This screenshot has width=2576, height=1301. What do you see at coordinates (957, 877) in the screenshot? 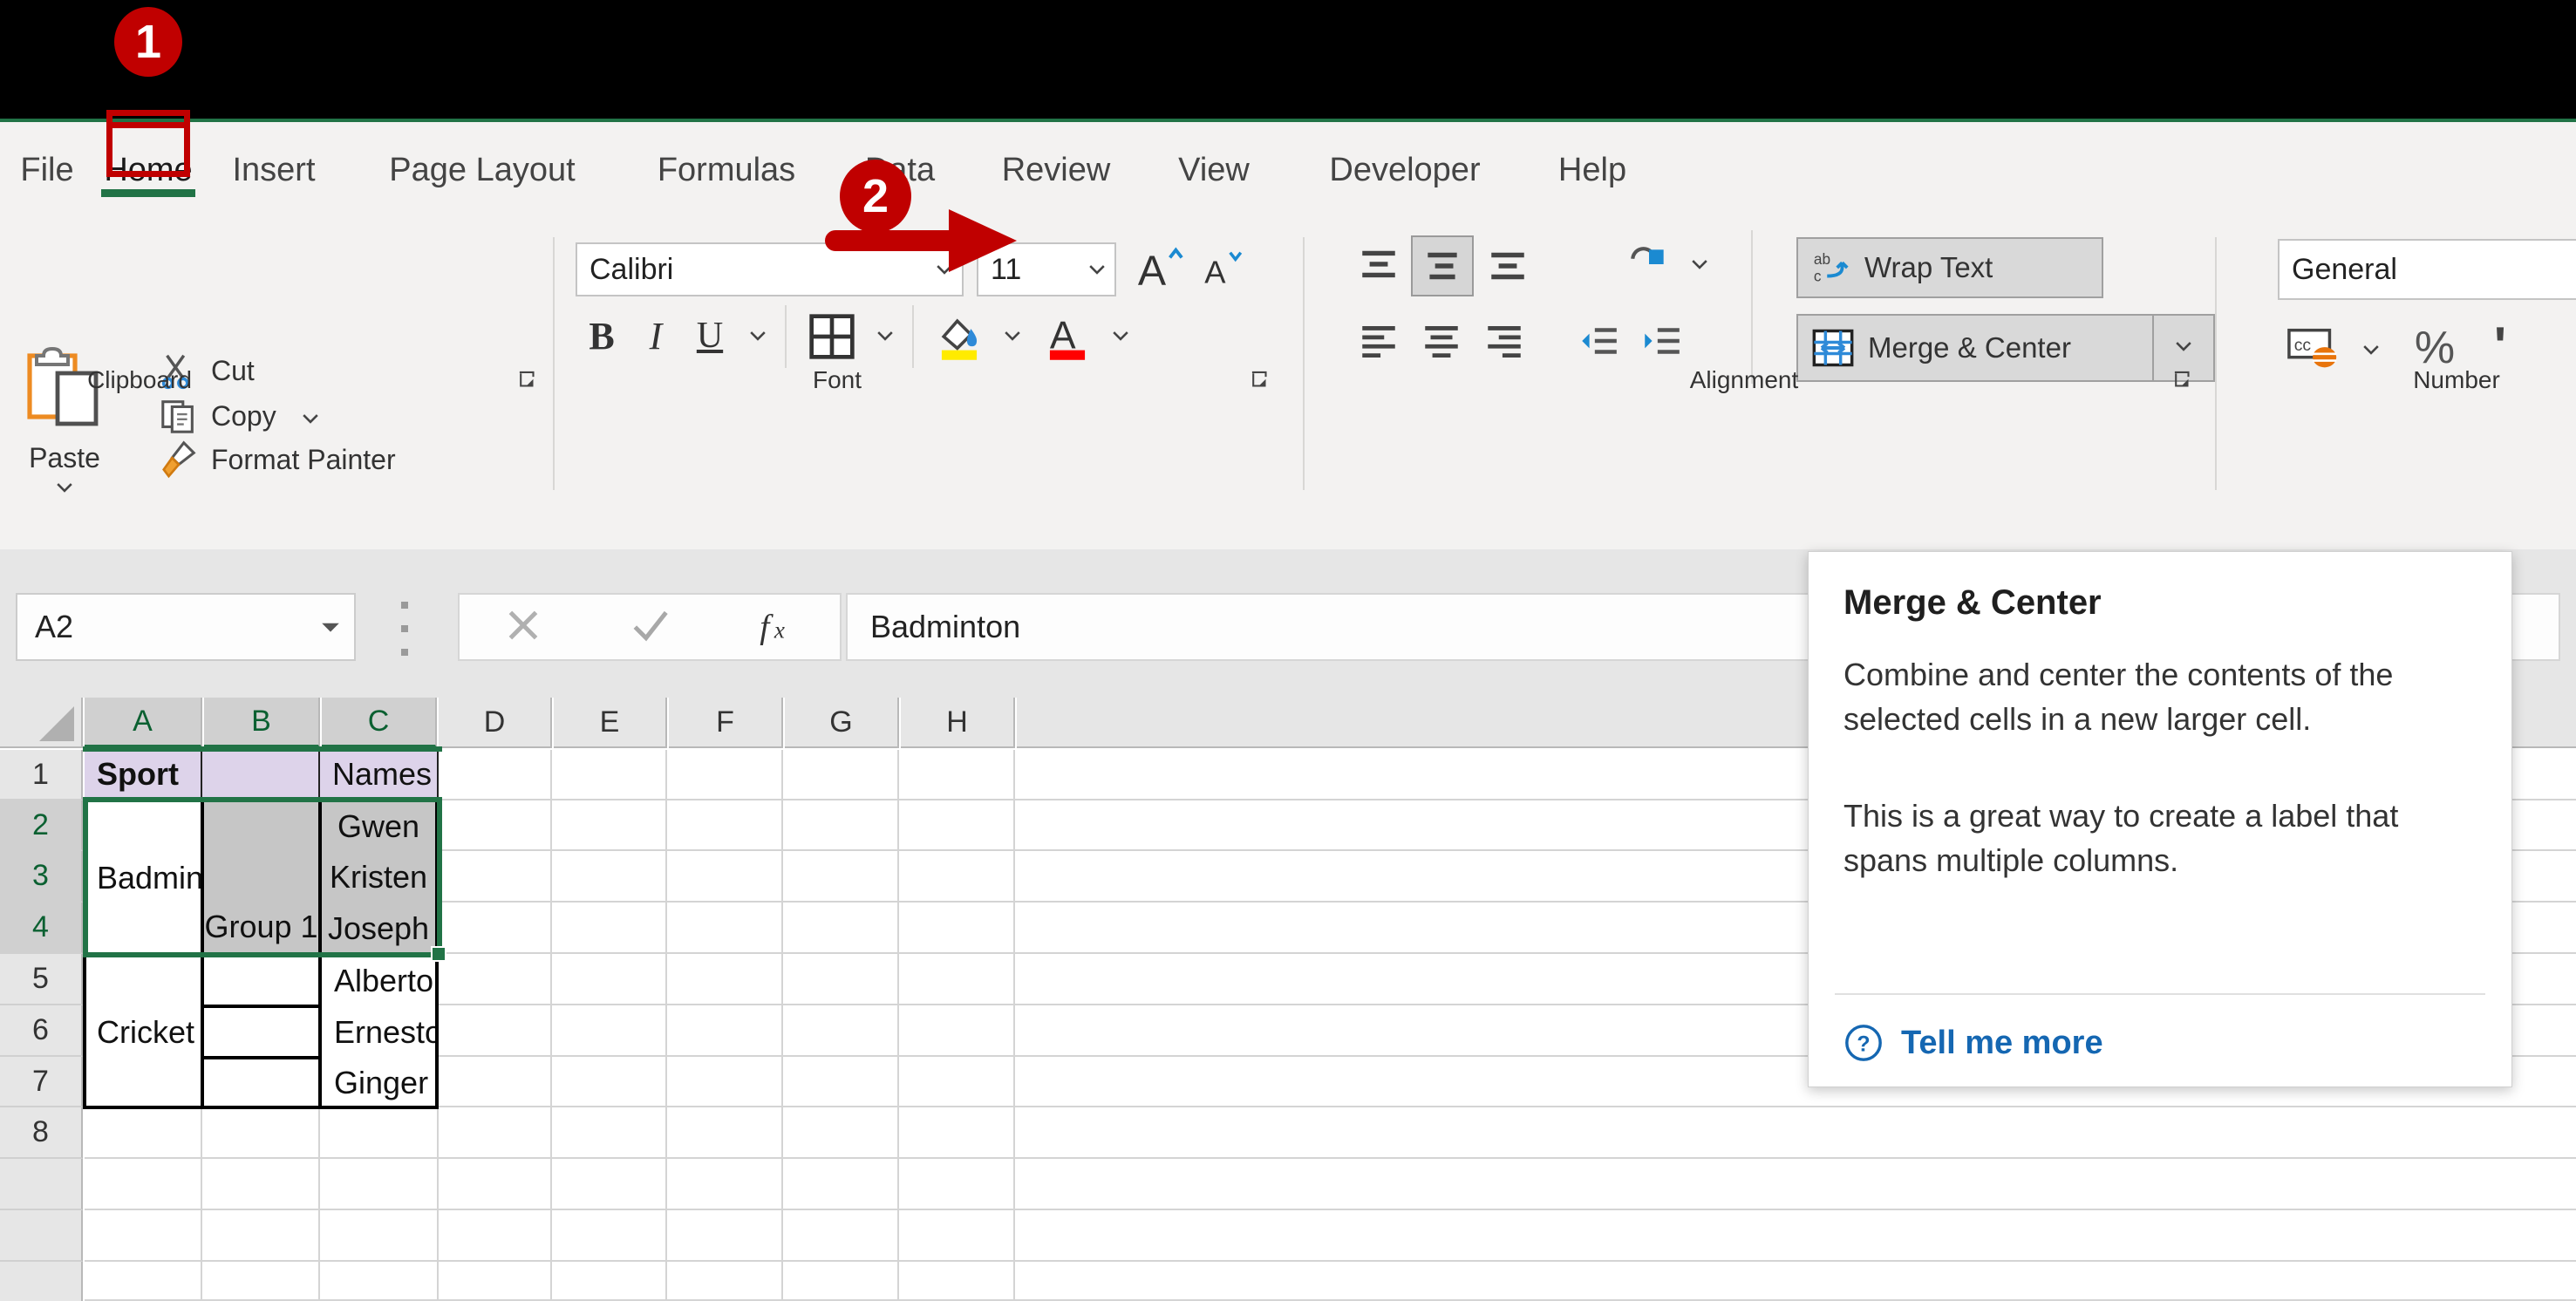
I see `cell-h3` at bounding box center [957, 877].